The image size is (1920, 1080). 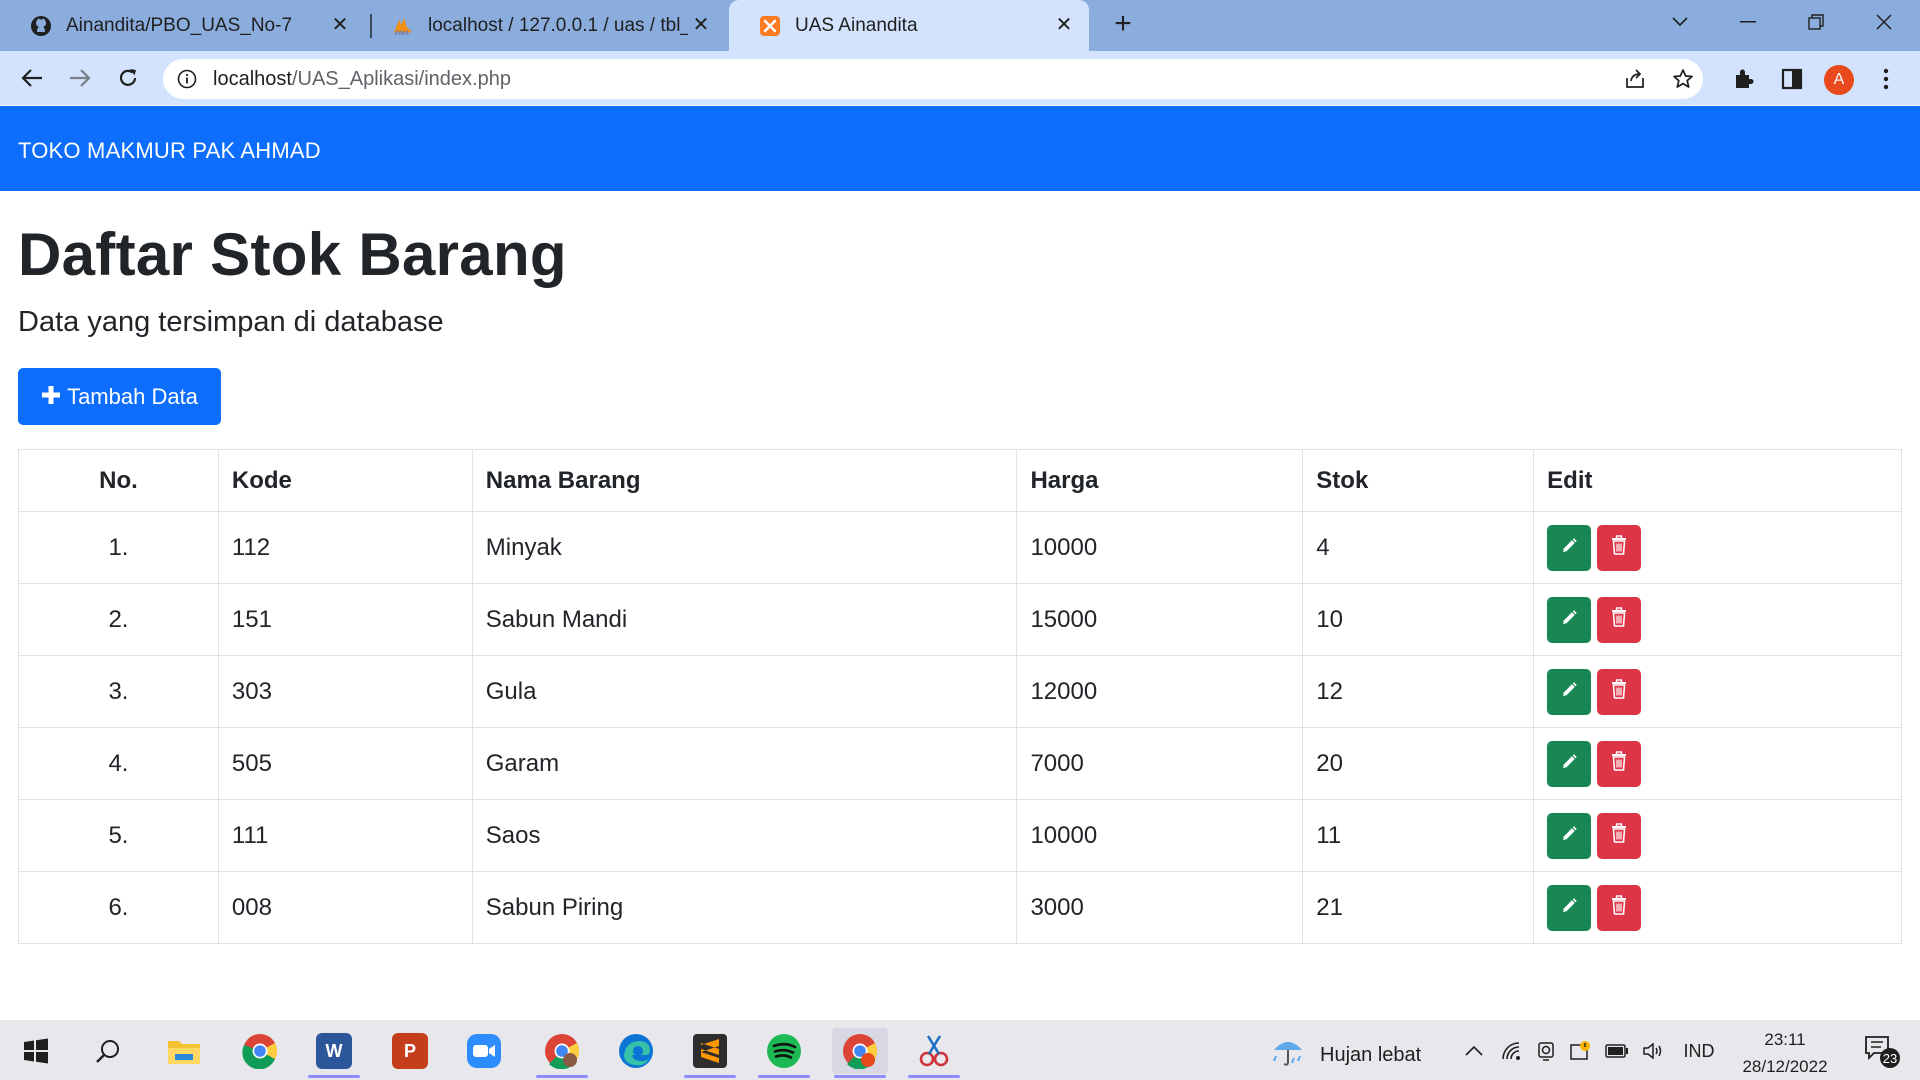 What do you see at coordinates (1882, 1052) in the screenshot?
I see `notification-center-icon: 23` at bounding box center [1882, 1052].